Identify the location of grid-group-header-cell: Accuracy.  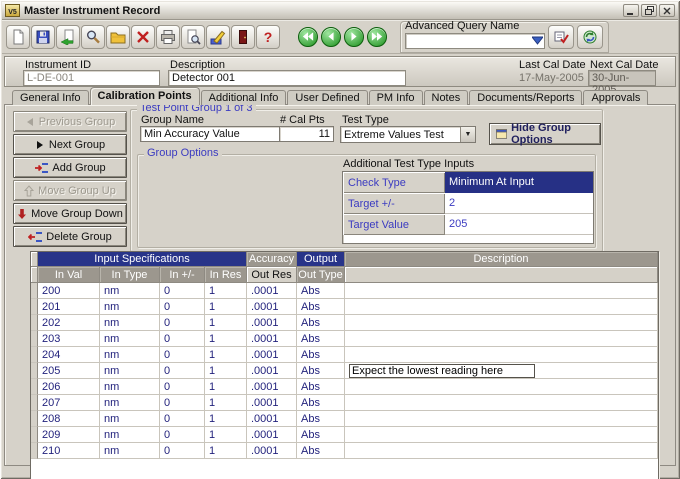
(272, 259).